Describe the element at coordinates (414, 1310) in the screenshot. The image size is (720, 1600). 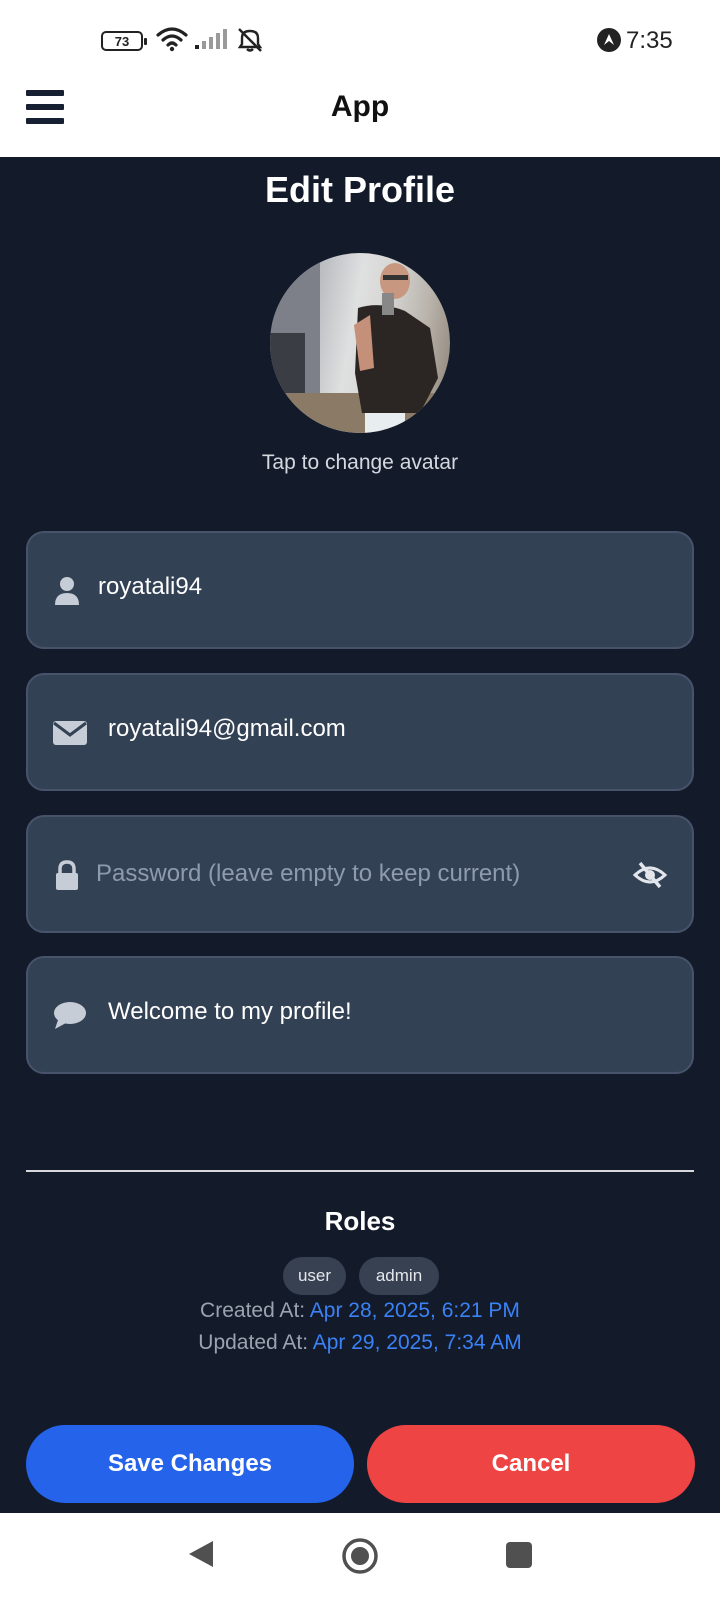
I see `created-at-value: Apr 28, 2025, 6:21 PM` at that location.